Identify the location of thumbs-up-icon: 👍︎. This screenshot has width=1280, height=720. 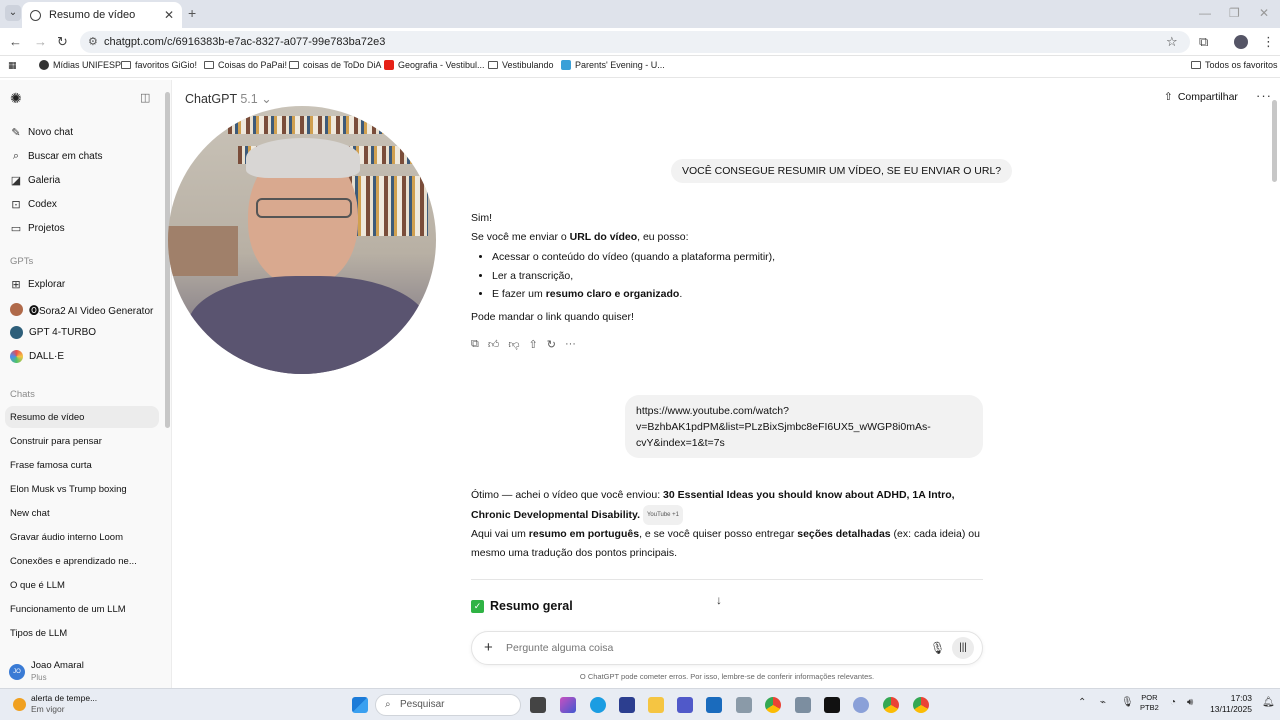
(494, 344).